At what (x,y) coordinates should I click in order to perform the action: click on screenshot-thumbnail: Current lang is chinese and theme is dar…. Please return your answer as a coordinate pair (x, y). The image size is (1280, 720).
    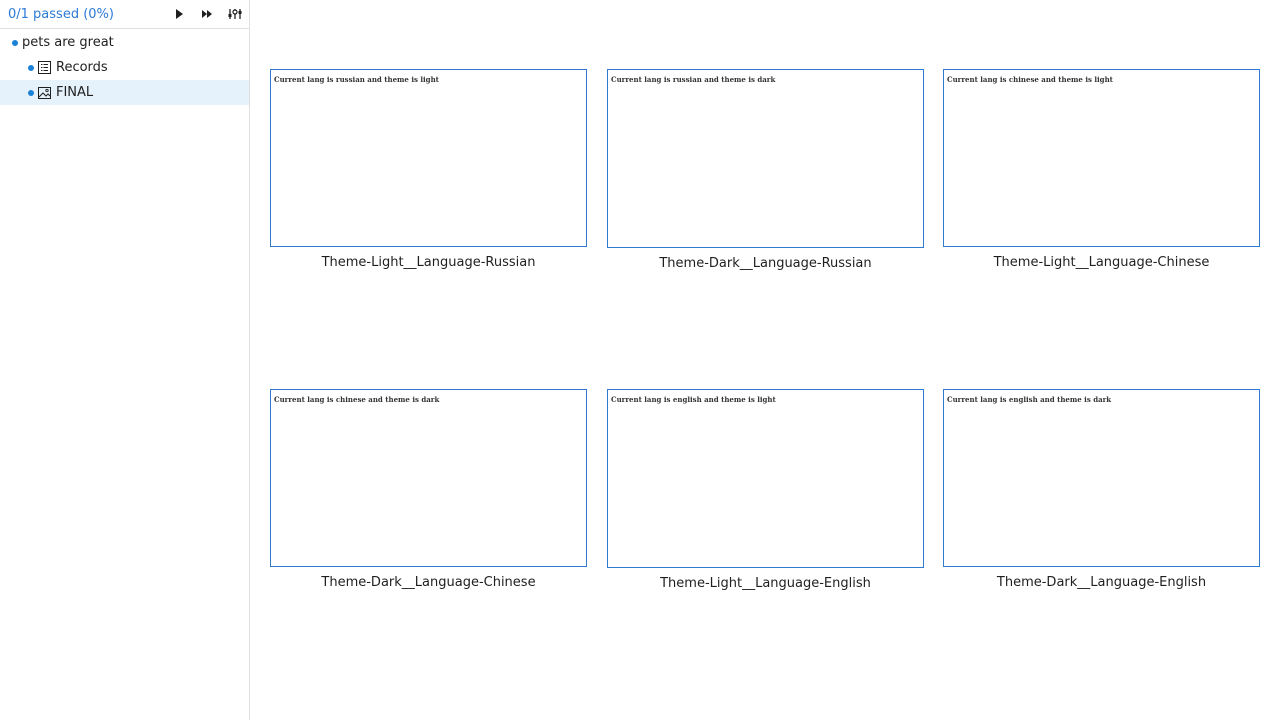
    Looking at the image, I should click on (428, 478).